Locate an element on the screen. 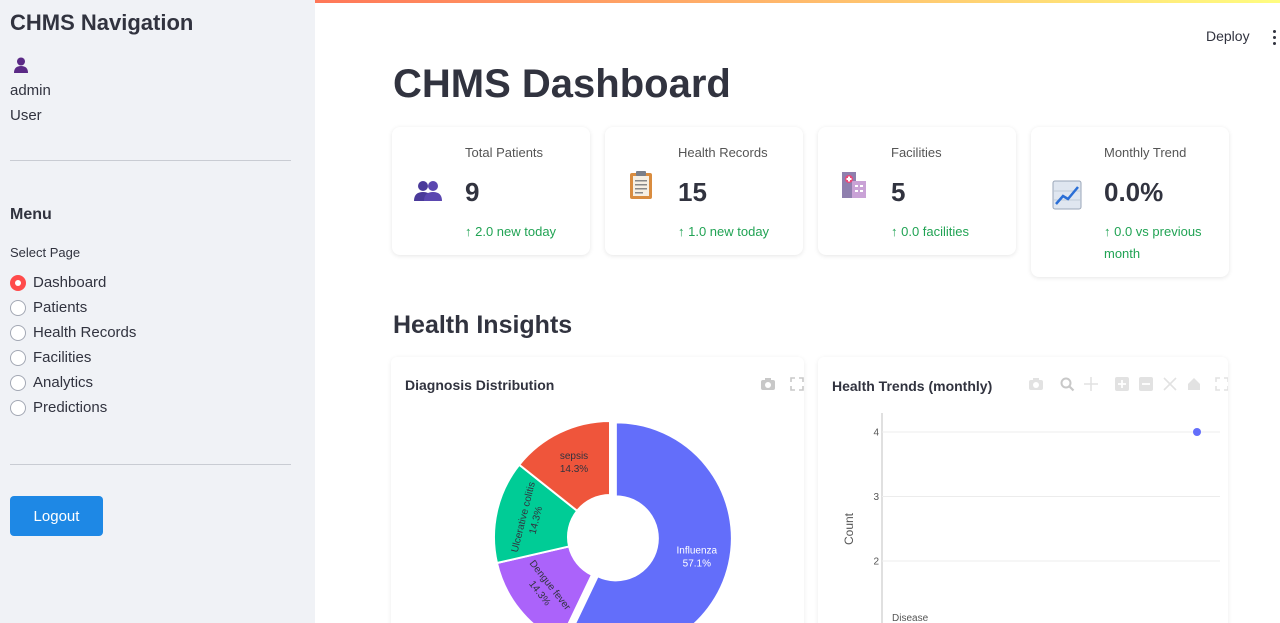  deploy-button: Deploy is located at coordinates (1228, 36).